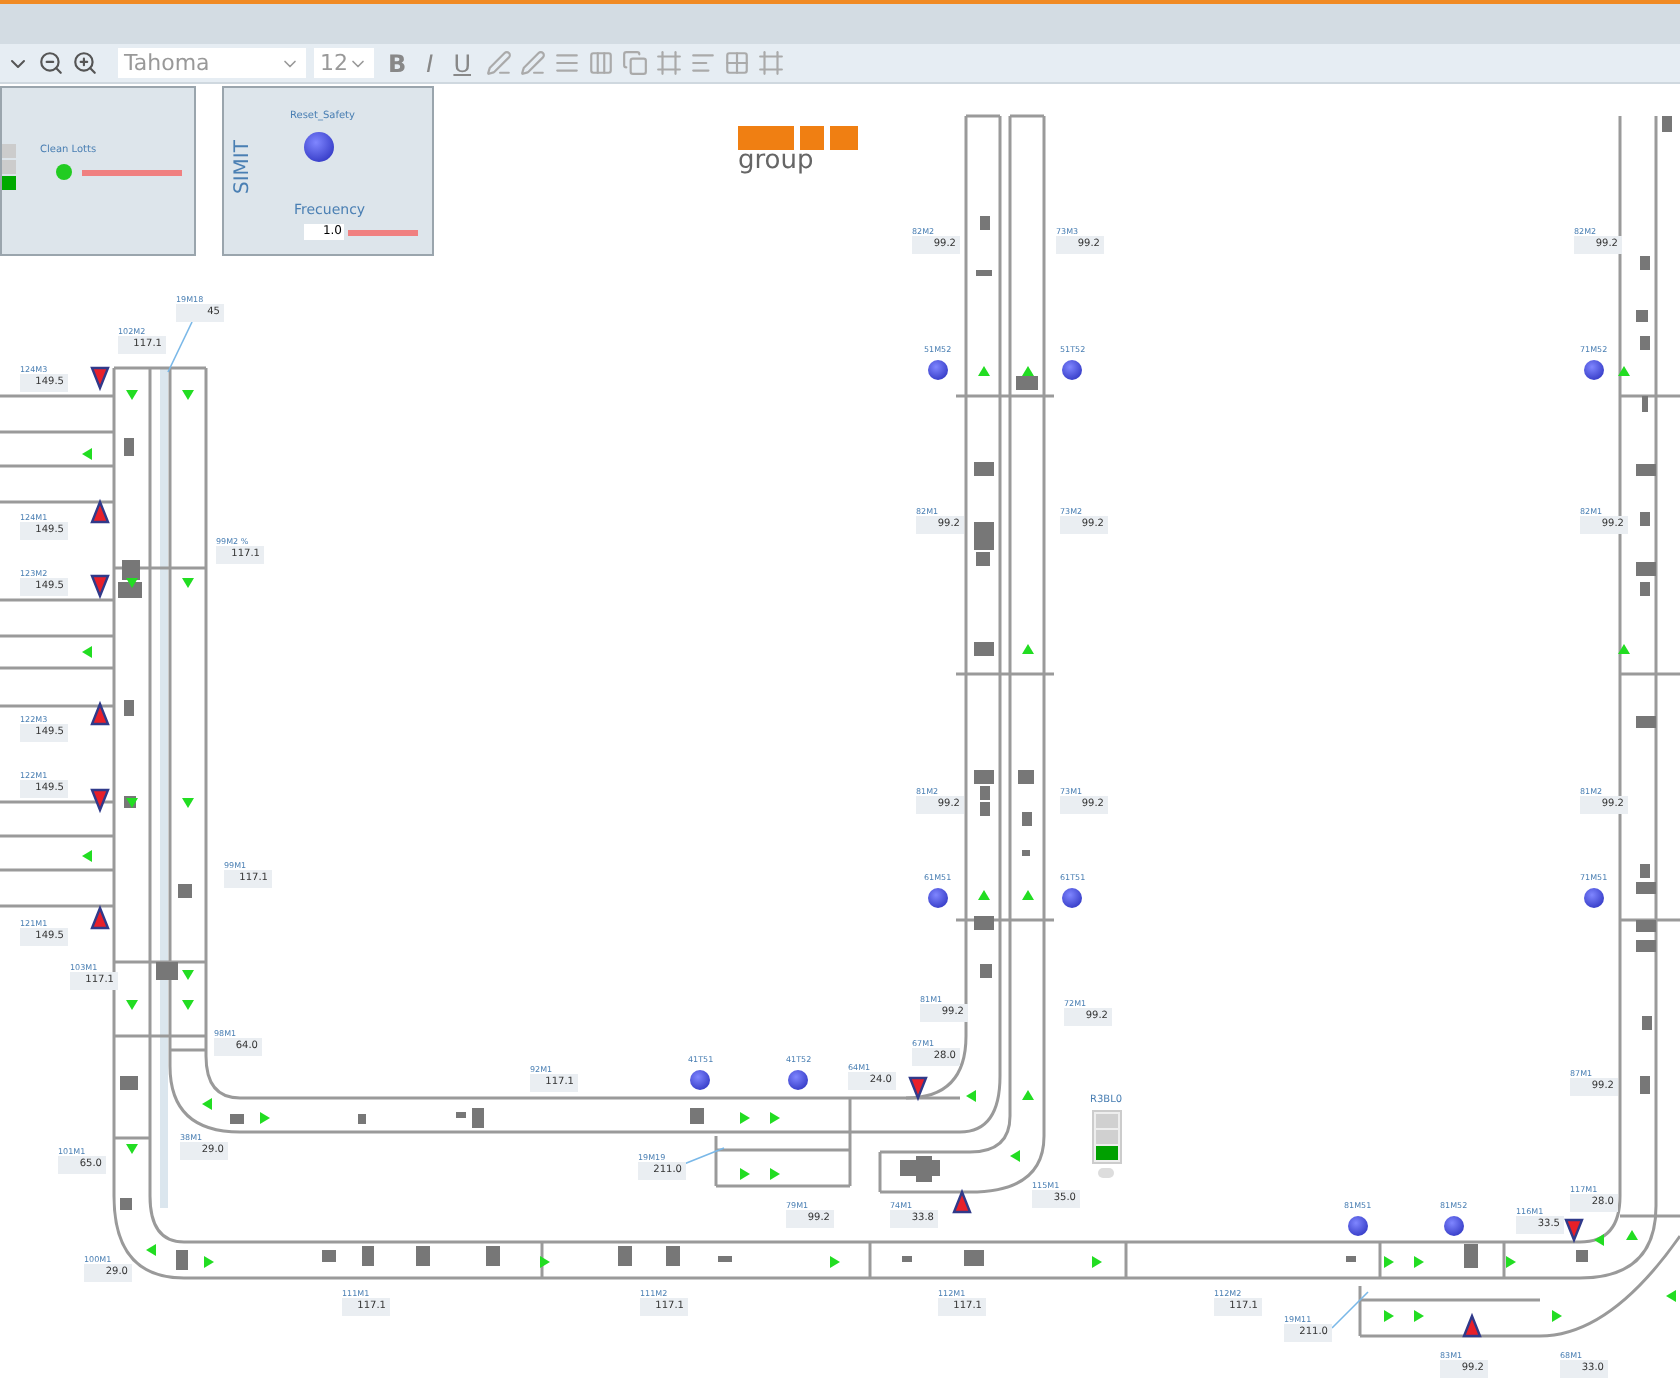 The height and width of the screenshot is (1400, 1680). Describe the element at coordinates (430, 63) in the screenshot. I see `italic-button: I` at that location.